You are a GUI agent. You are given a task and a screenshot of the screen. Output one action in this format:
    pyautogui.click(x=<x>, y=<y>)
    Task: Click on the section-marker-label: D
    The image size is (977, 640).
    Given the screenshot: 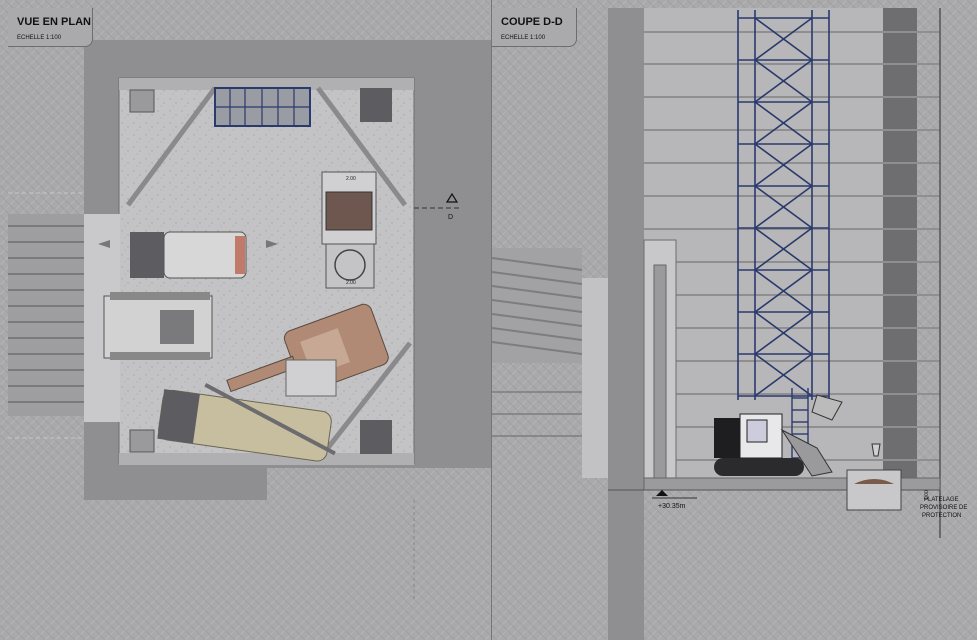 What is the action you would take?
    pyautogui.click(x=450, y=217)
    